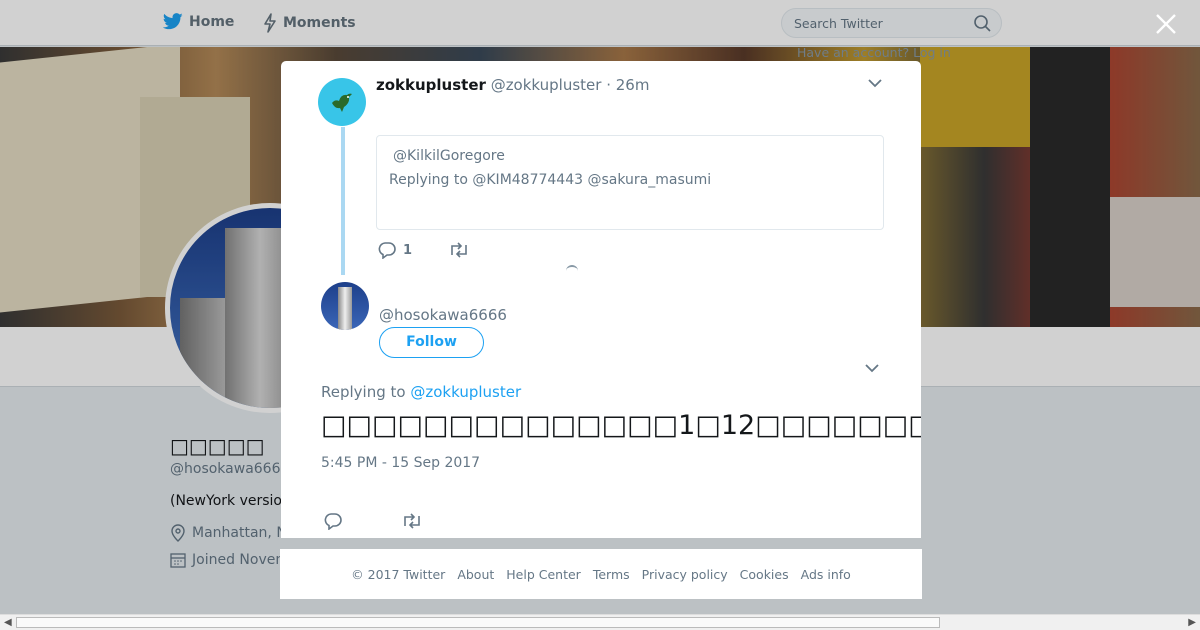 This screenshot has height=630, width=1200. I want to click on reply-button, so click(333, 521).